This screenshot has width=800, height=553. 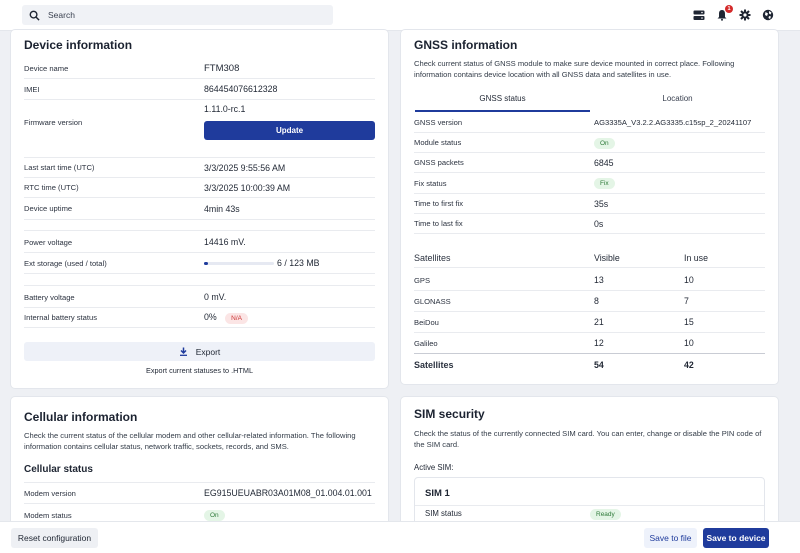 What do you see at coordinates (670, 538) in the screenshot?
I see `save-to-file-button: Save to file` at bounding box center [670, 538].